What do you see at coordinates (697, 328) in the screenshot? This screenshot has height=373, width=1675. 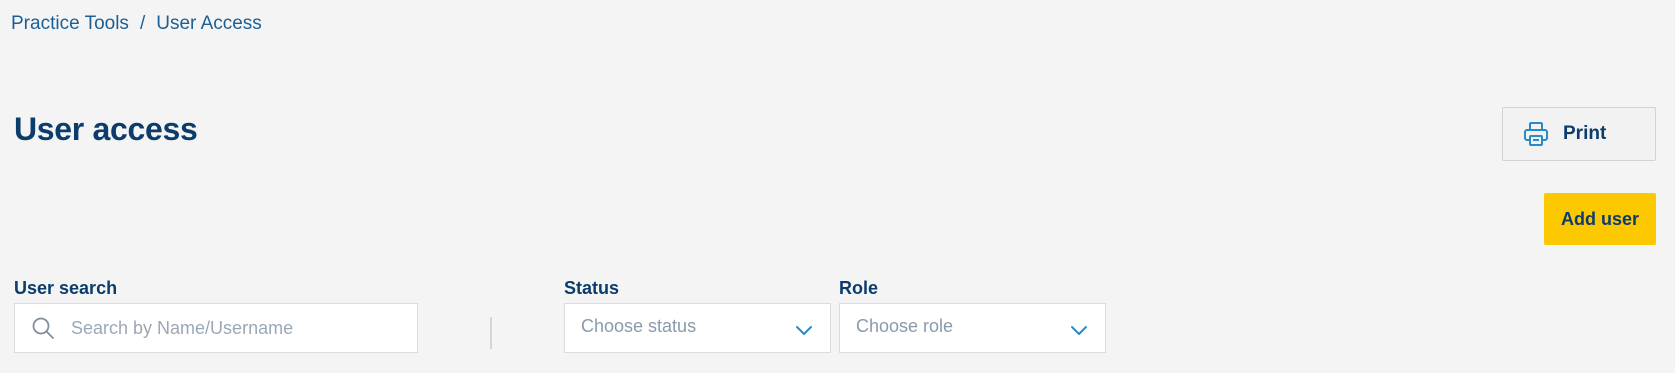 I see `status-select: Choose status` at bounding box center [697, 328].